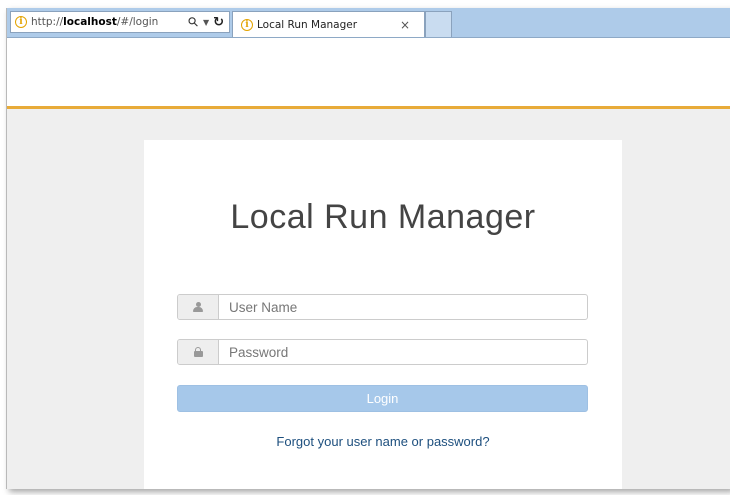 The width and height of the screenshot is (730, 495). Describe the element at coordinates (438, 24) in the screenshot. I see `new-tab-button` at that location.